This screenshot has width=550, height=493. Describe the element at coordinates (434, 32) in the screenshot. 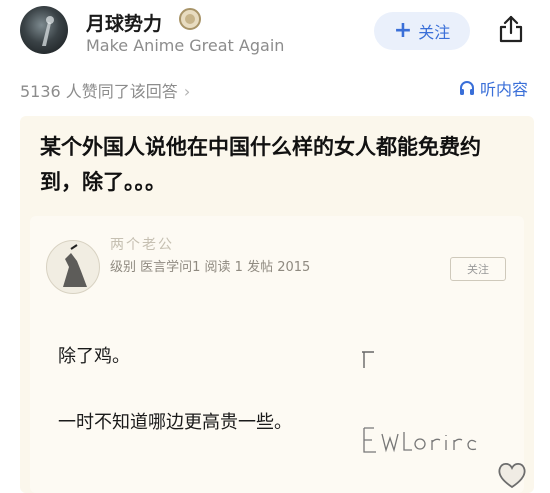

I see `follow-label: 关注` at that location.